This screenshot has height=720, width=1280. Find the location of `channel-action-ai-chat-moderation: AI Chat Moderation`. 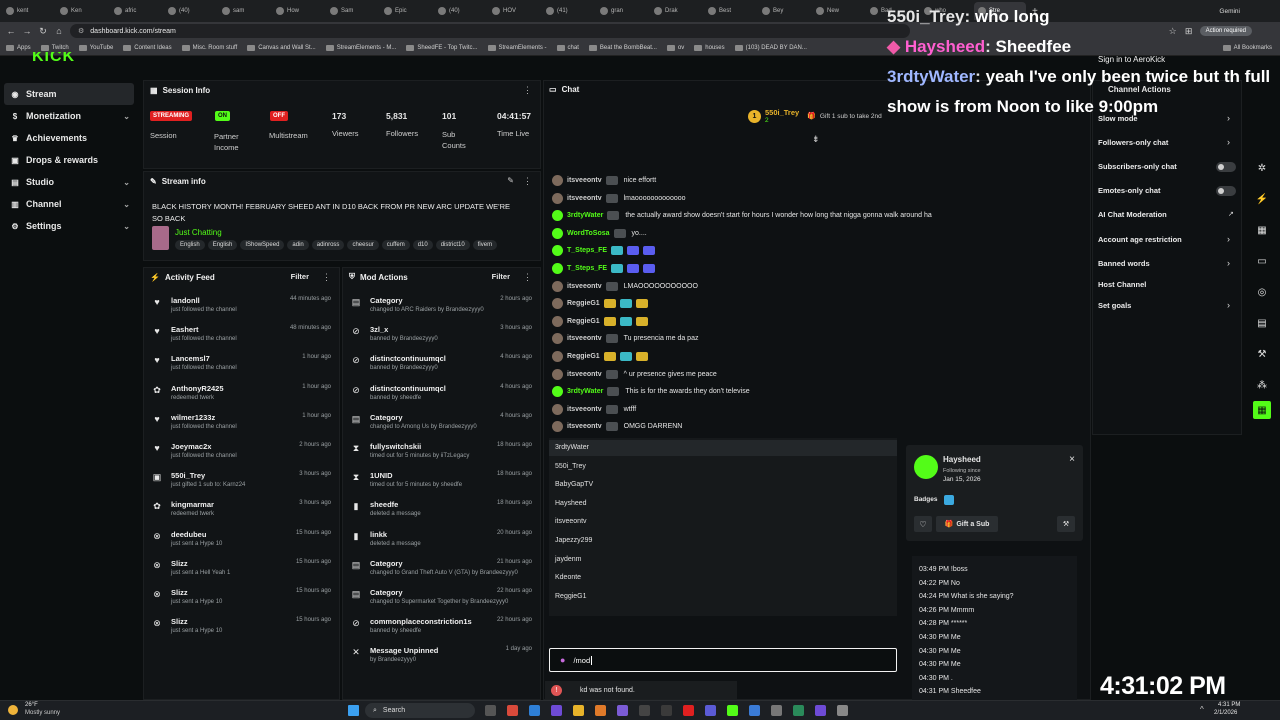

channel-action-ai-chat-moderation: AI Chat Moderation is located at coordinates (1132, 214).